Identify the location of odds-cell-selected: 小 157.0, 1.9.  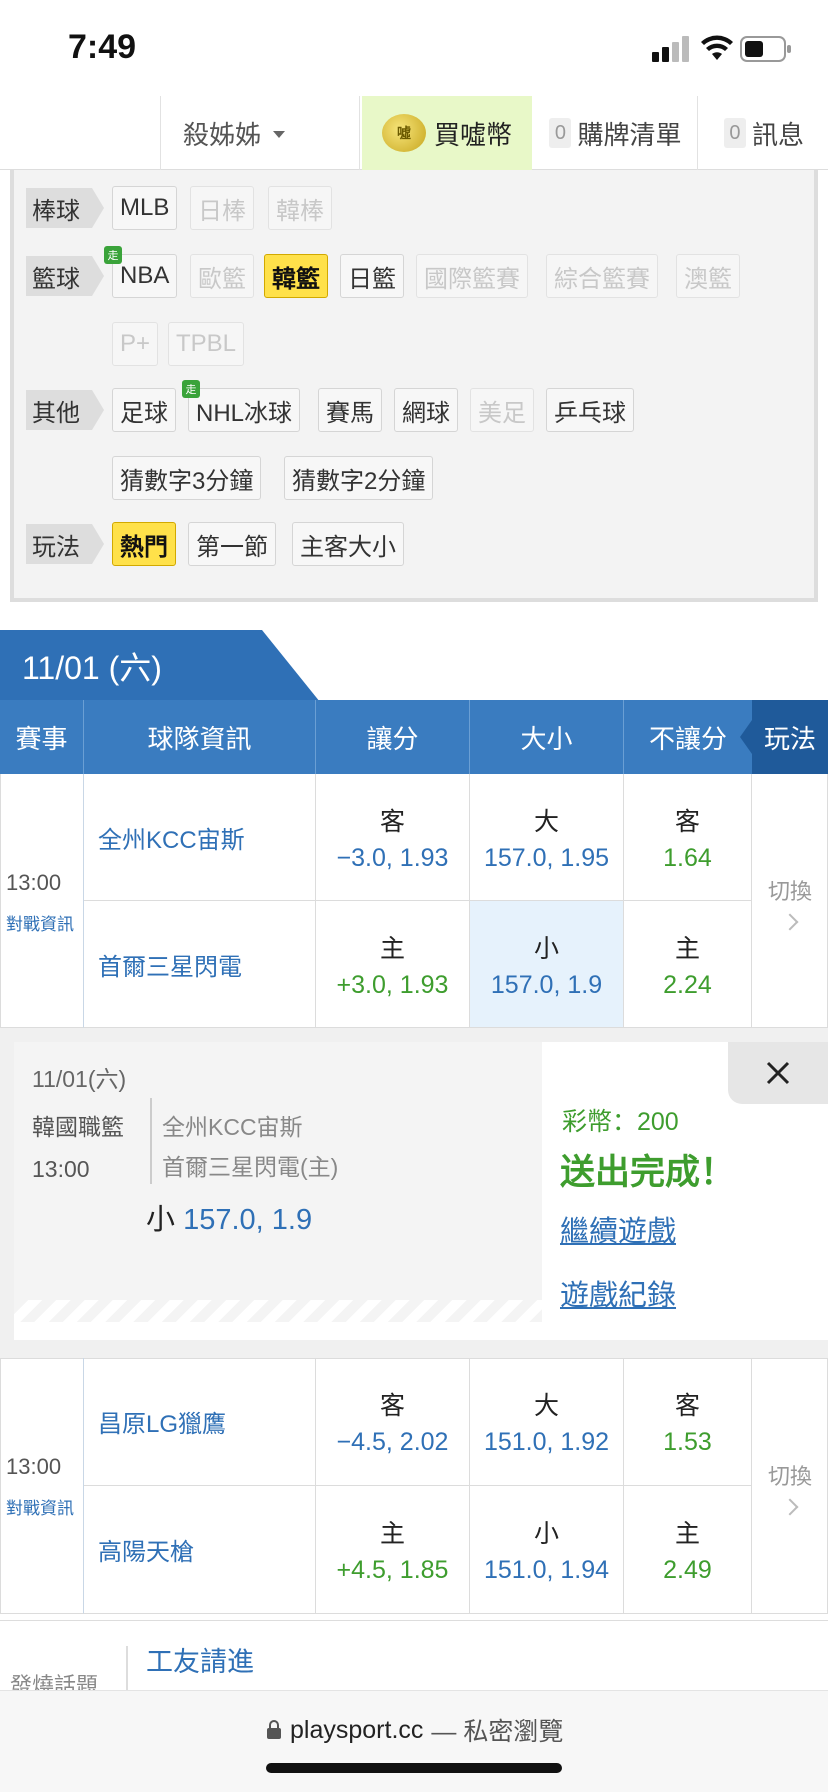
(547, 964).